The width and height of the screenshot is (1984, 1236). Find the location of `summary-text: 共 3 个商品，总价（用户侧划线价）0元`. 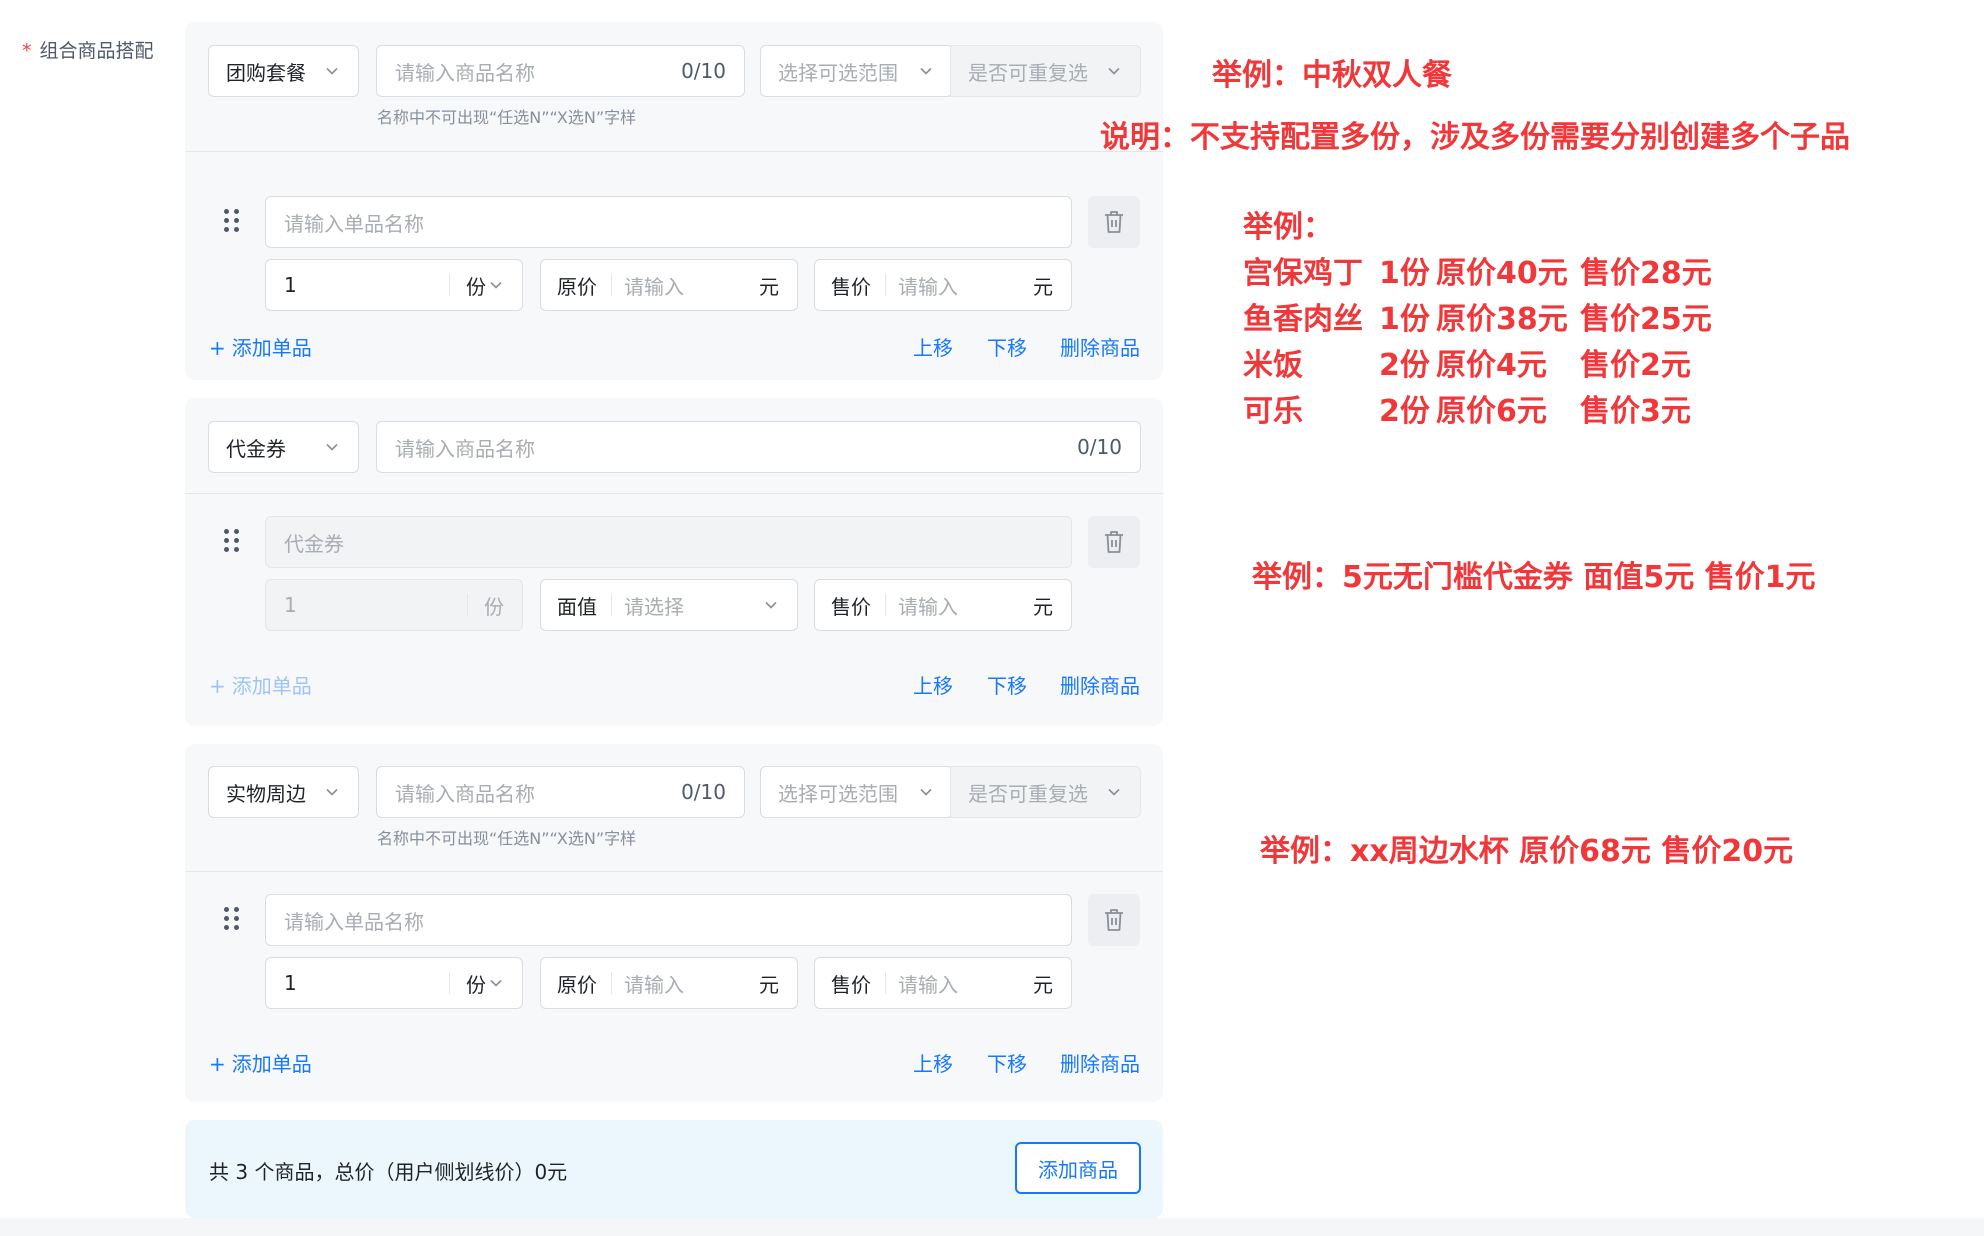

summary-text: 共 3 个商品，总价（用户侧划线价）0元 is located at coordinates (388, 1172).